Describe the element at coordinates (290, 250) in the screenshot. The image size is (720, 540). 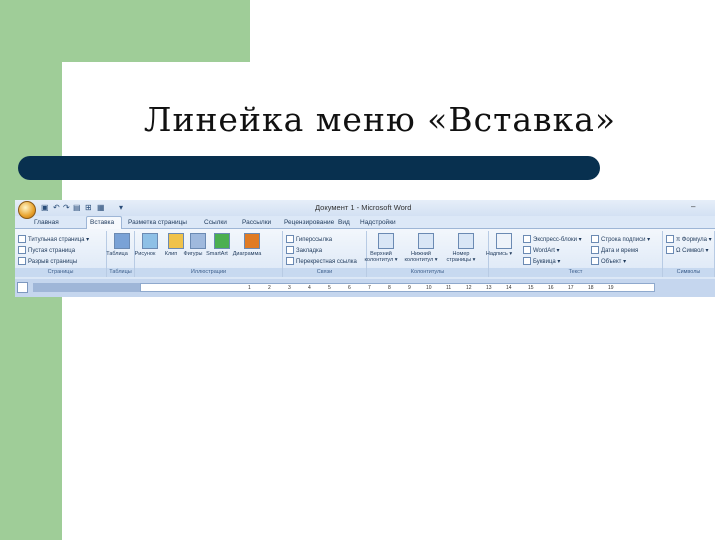
I see `bookmark-icon` at that location.